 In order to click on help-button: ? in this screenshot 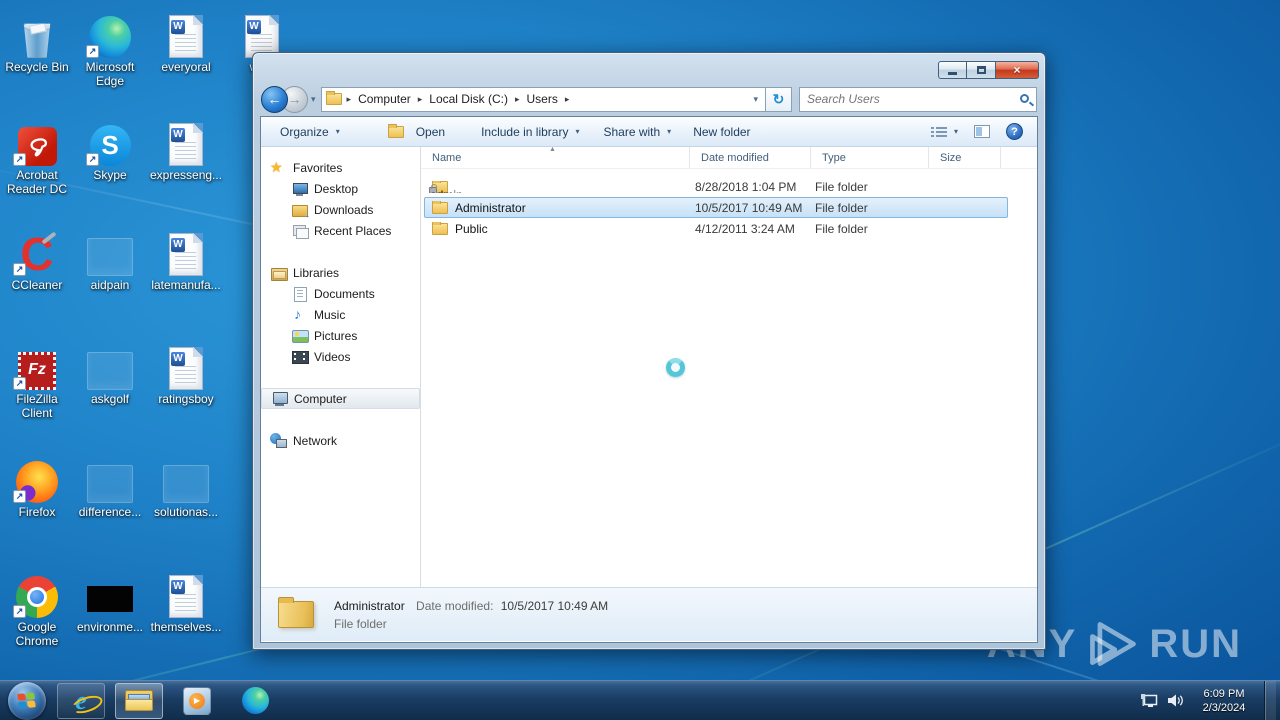, I will do `click(1014, 131)`.